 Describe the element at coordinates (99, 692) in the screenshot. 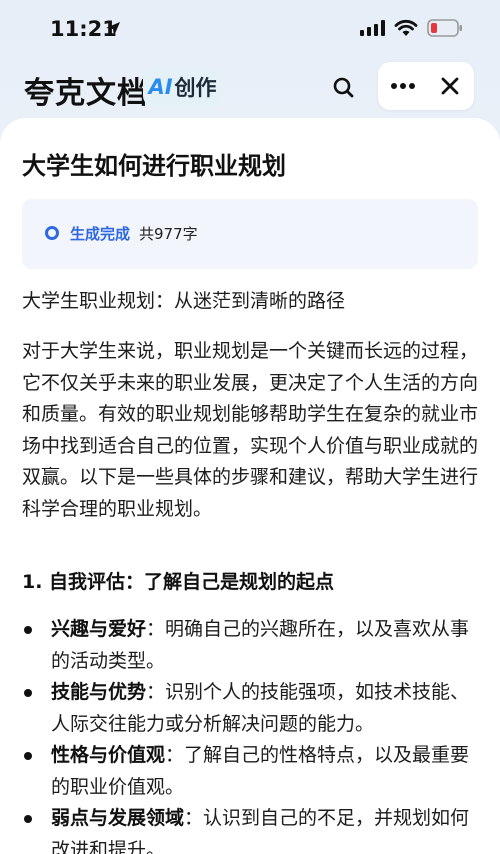

I see `bullet-term: 技能与优势` at that location.